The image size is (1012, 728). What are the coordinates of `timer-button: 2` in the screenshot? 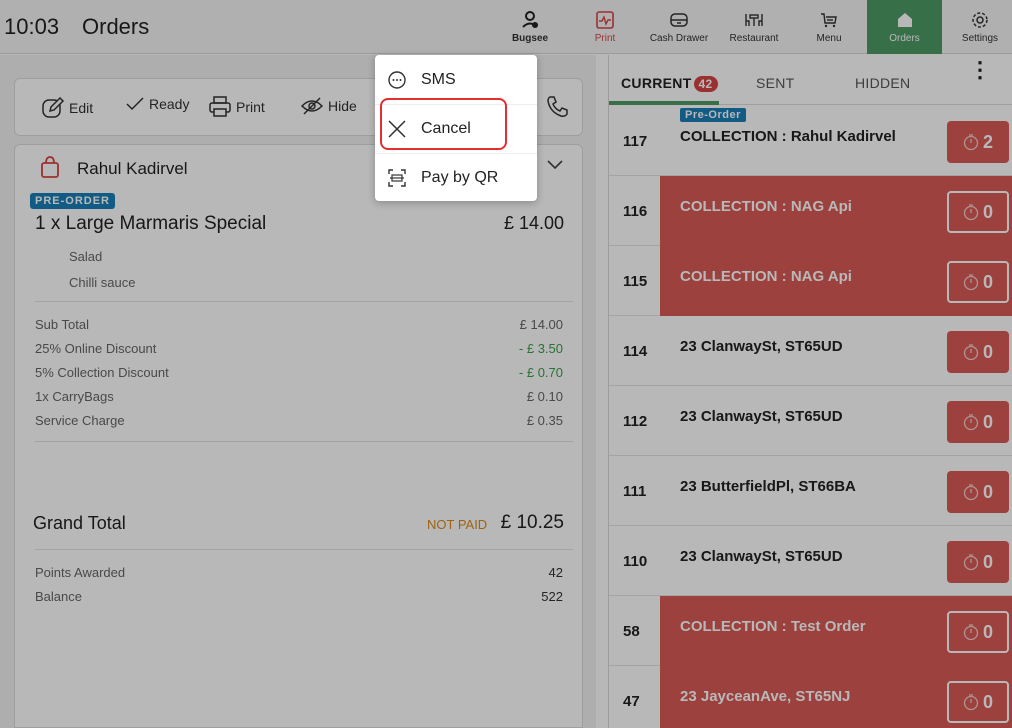 It's located at (978, 142).